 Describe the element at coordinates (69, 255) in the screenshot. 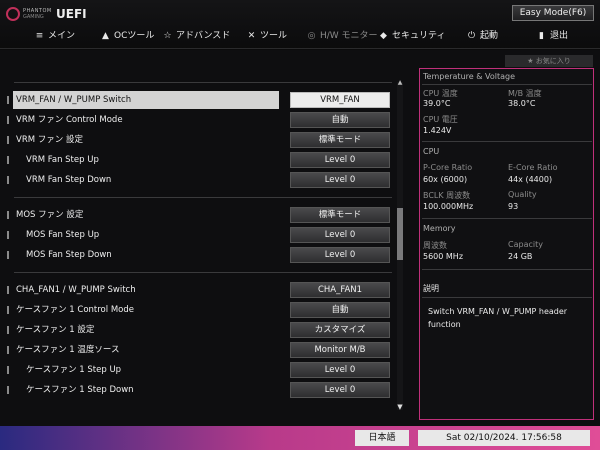

I see `setting-label: MOS Fan Step Down` at that location.